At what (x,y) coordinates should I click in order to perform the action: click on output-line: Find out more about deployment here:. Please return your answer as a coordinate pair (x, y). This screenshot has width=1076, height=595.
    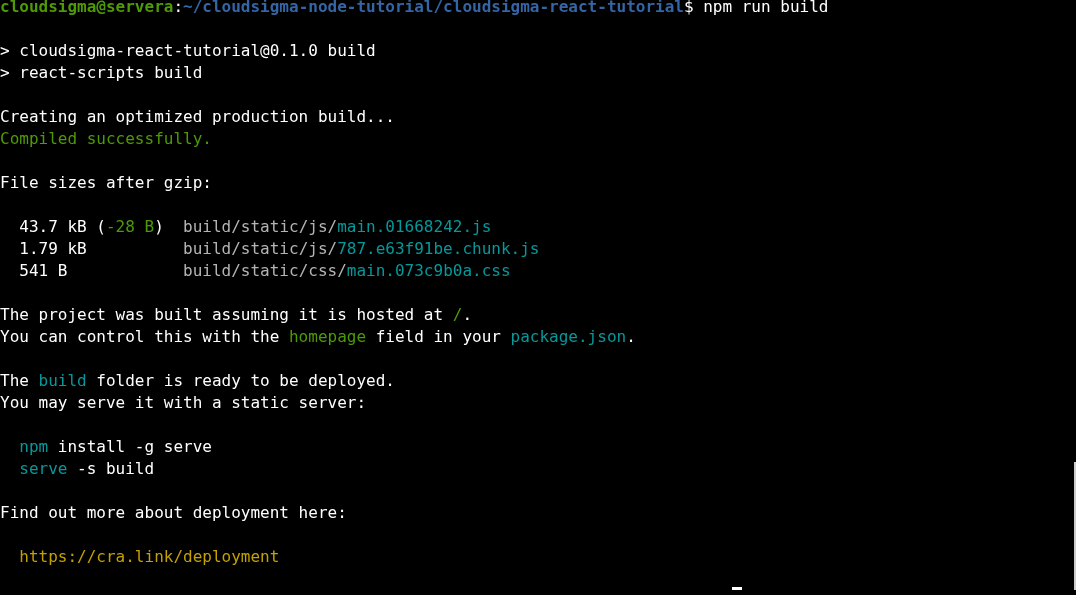
    Looking at the image, I should click on (173, 513).